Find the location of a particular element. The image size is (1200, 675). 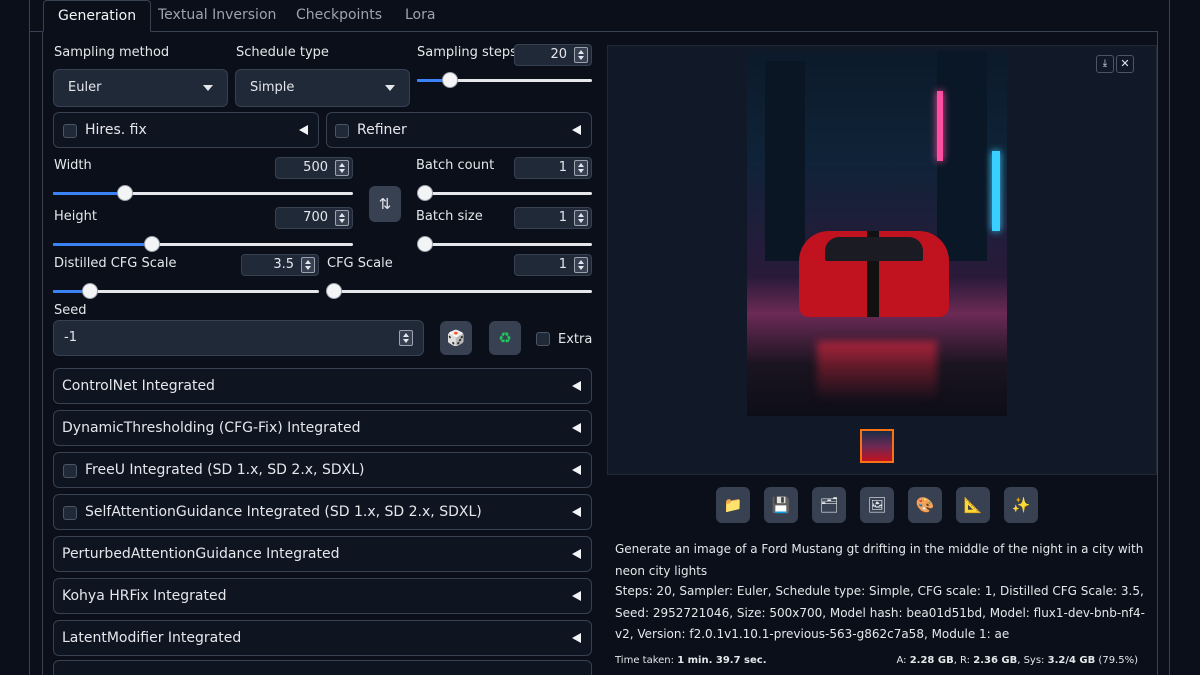

height-slider is located at coordinates (203, 244).